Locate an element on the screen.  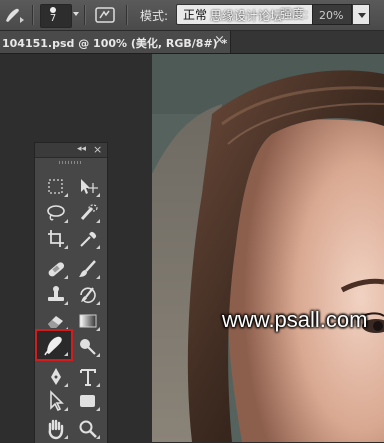
quick-selection-tool-icon is located at coordinates (88, 213).